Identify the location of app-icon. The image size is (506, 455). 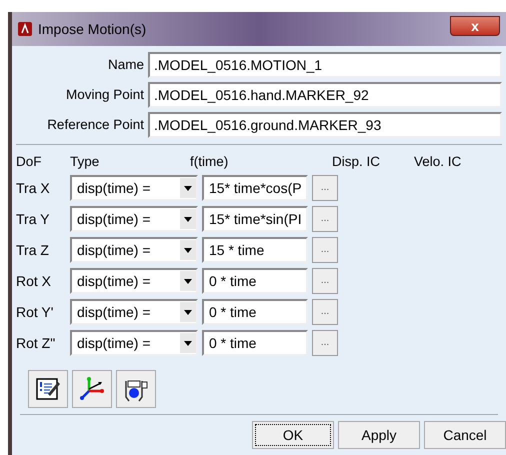
(25, 29).